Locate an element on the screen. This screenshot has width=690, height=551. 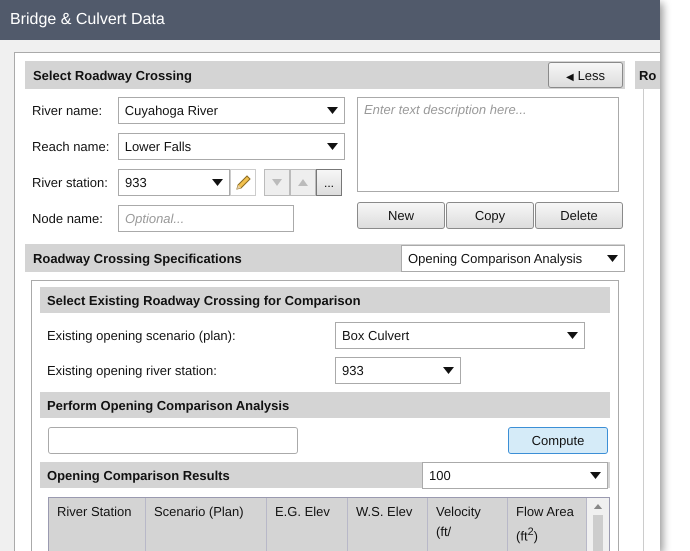
pencil-icon is located at coordinates (243, 182).